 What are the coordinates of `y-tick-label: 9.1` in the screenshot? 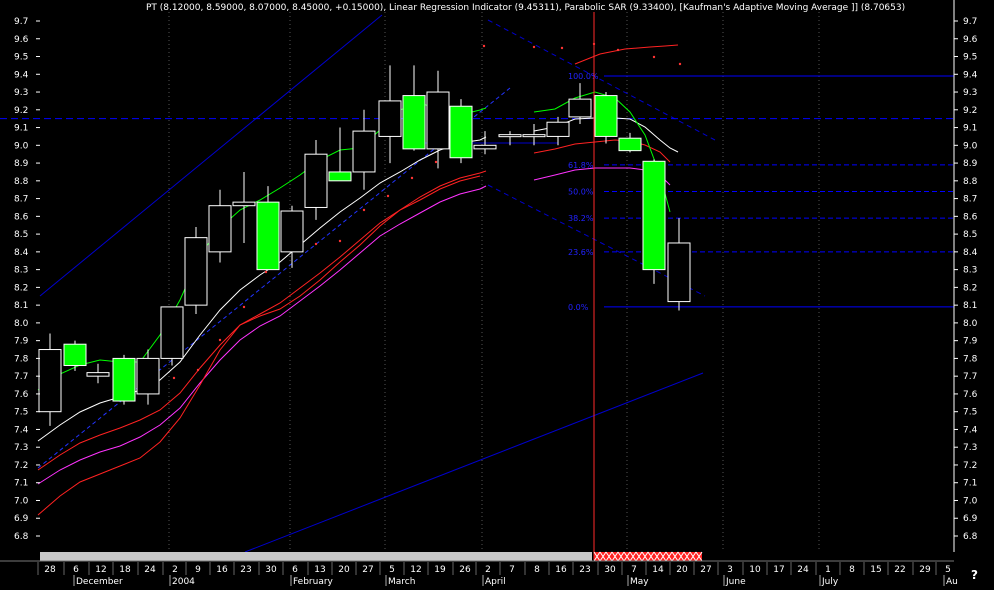 It's located at (970, 129).